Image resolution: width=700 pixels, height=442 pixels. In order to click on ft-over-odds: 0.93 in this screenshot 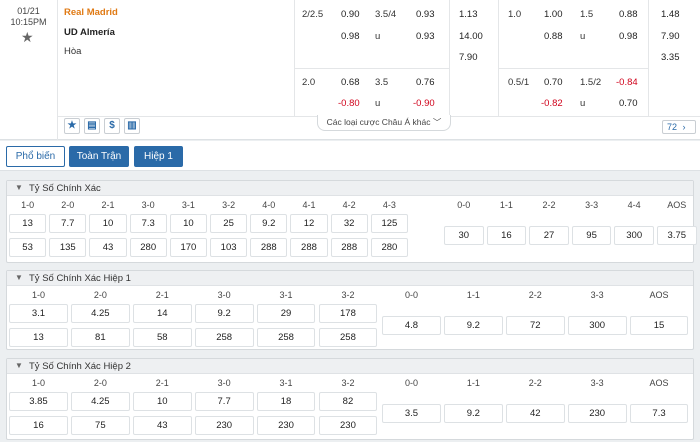, I will do `click(425, 14)`.